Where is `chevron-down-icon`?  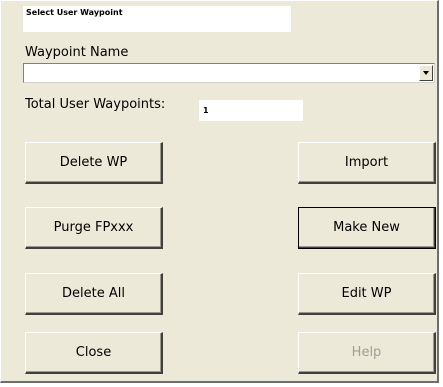 chevron-down-icon is located at coordinates (426, 73).